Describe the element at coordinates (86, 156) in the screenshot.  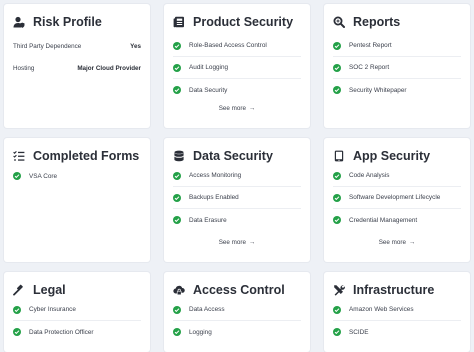
I see `card-title: Completed Forms` at that location.